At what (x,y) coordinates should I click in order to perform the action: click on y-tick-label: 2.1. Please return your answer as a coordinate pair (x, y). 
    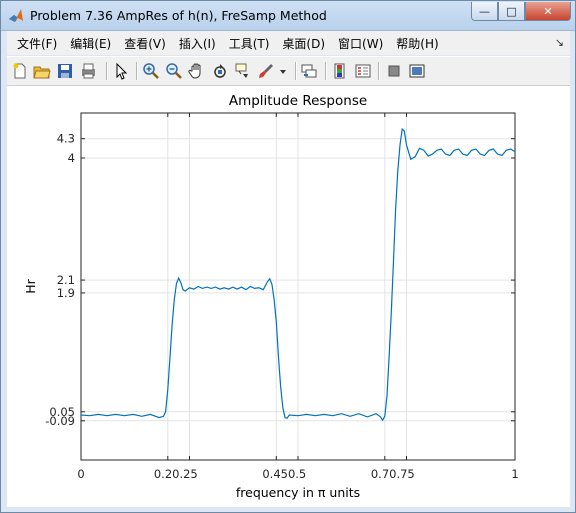
    Looking at the image, I should click on (66, 280).